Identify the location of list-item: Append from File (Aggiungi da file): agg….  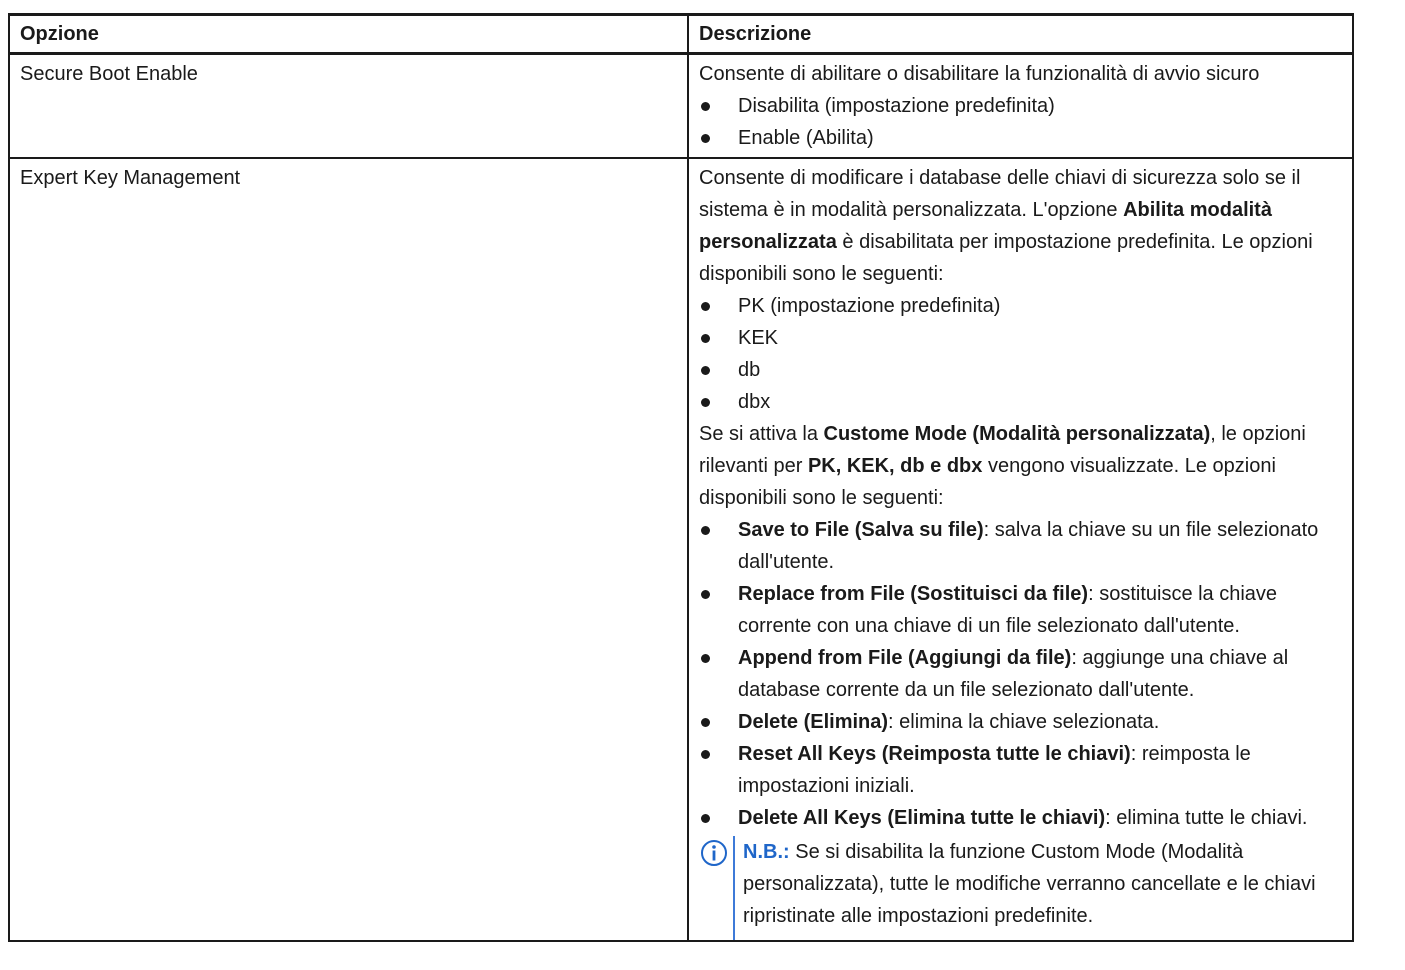
(1020, 674).